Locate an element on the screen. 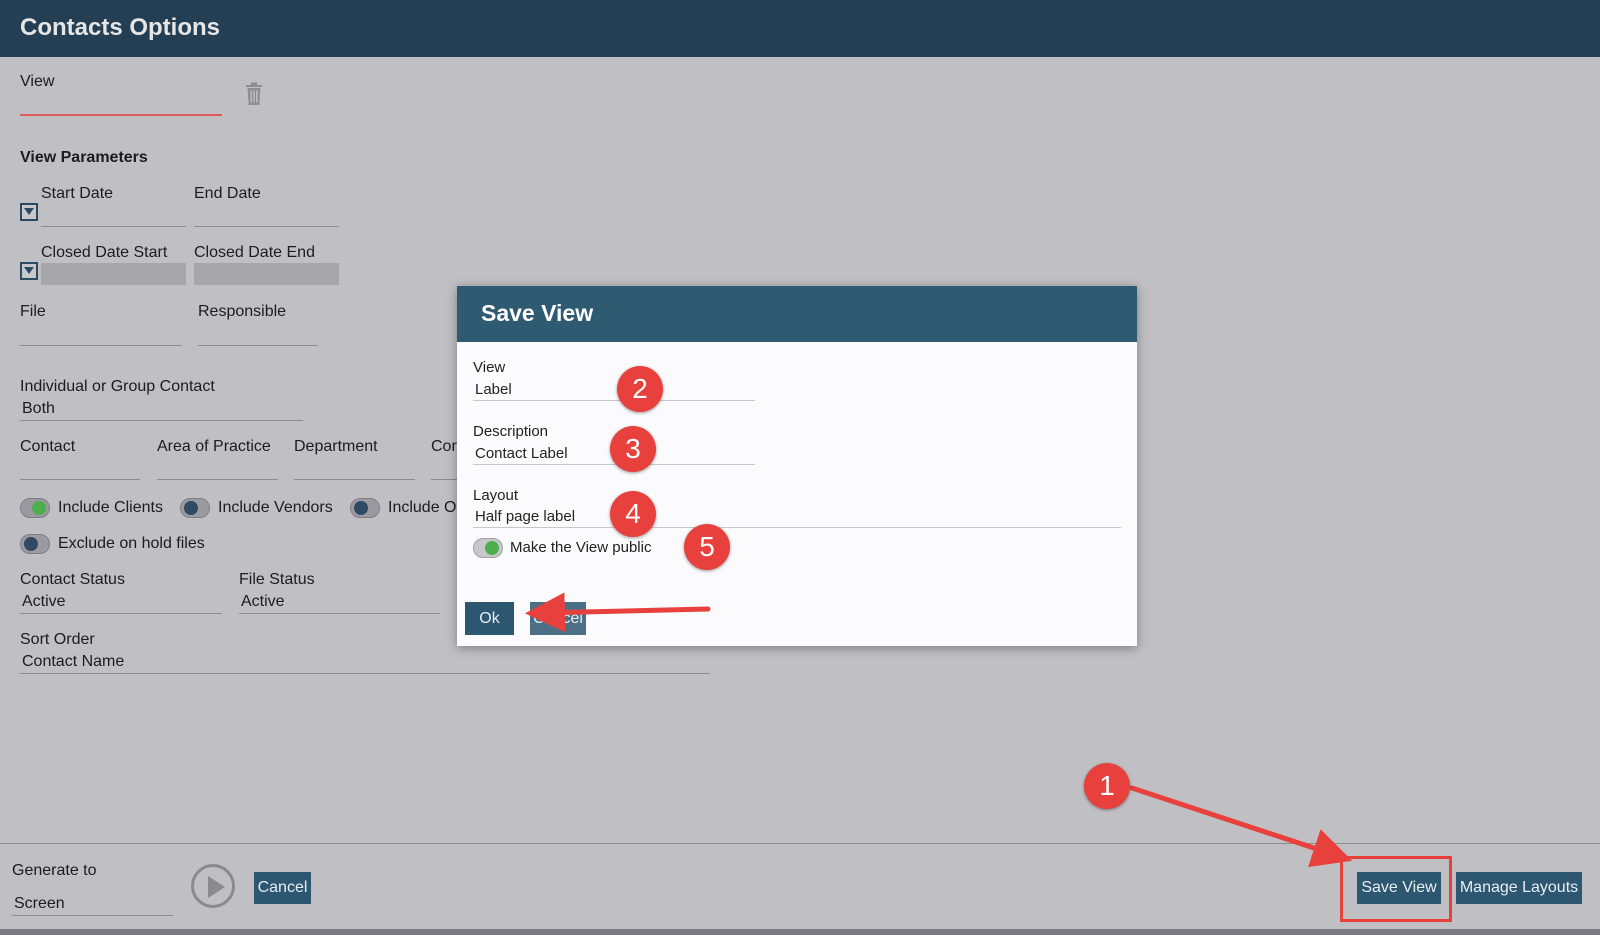 The height and width of the screenshot is (935, 1600). step-badge-2: 2 is located at coordinates (640, 389).